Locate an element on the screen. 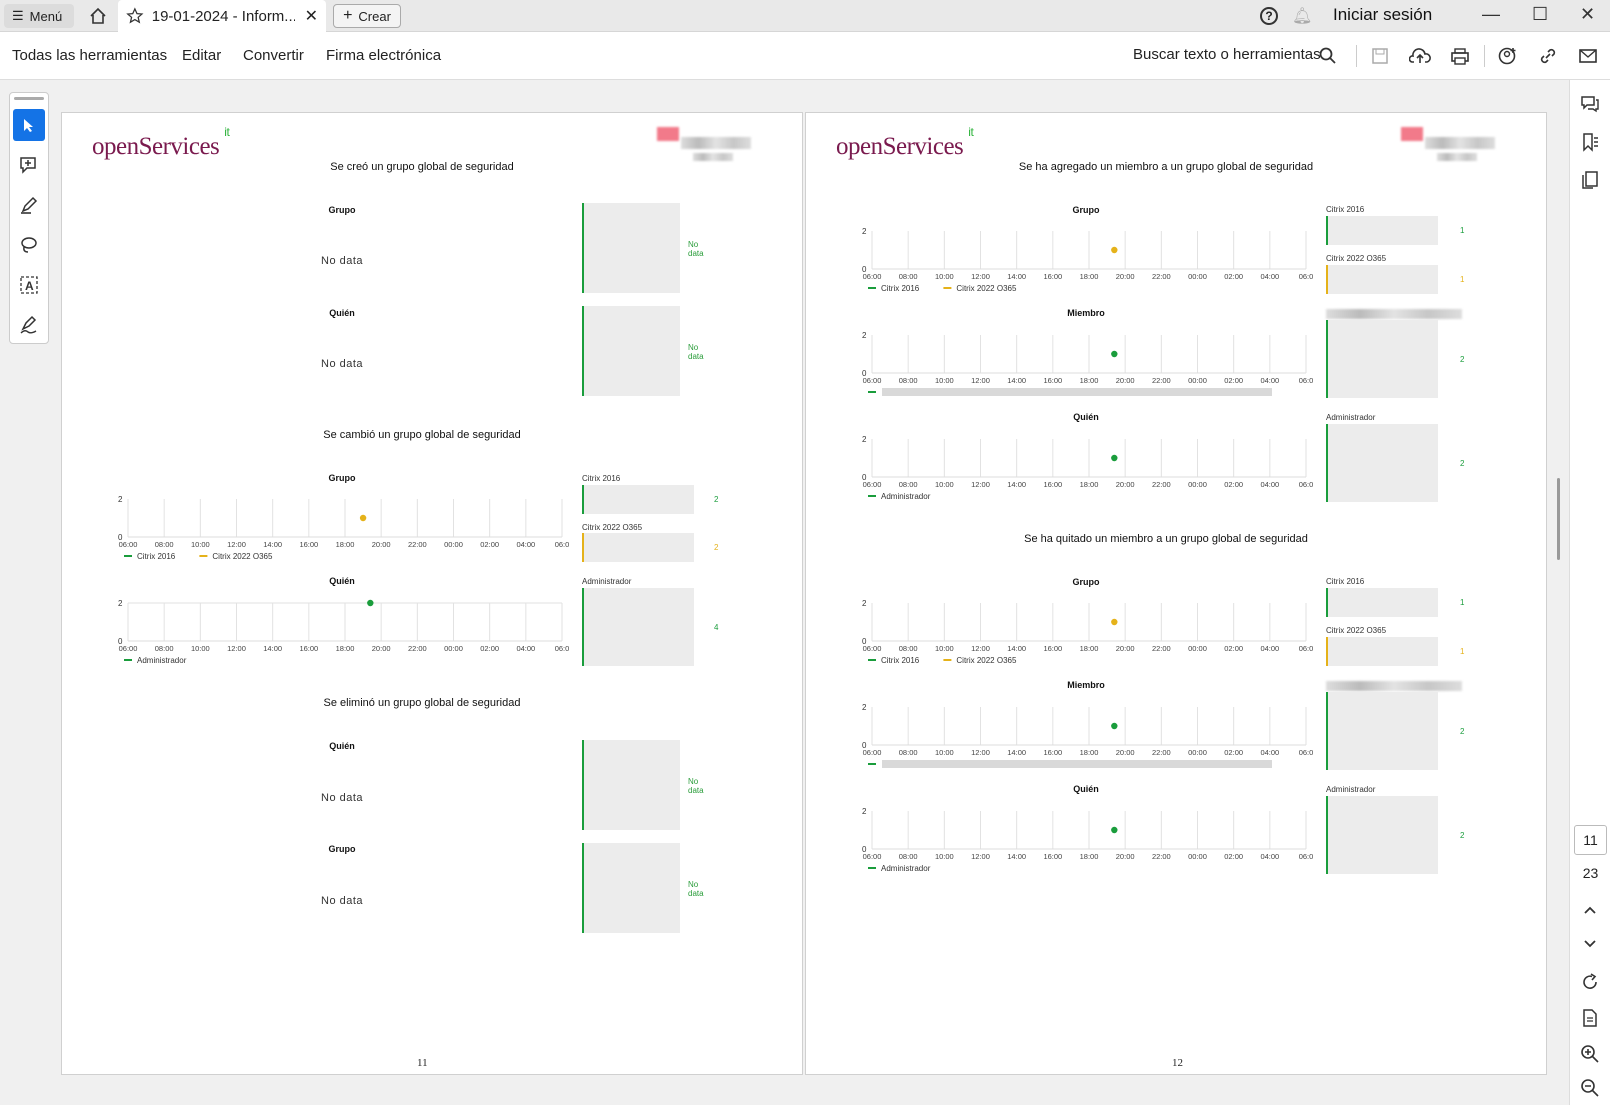 The width and height of the screenshot is (1610, 1105). rotate-icon is located at coordinates (1590, 982).